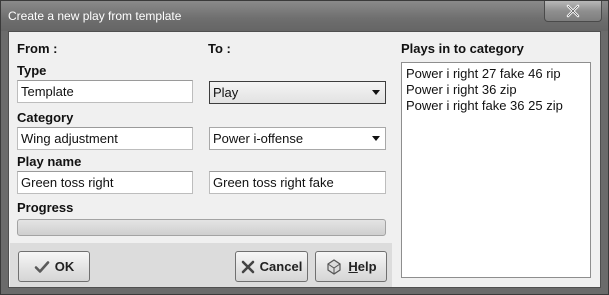 The width and height of the screenshot is (609, 295). What do you see at coordinates (49, 161) in the screenshot?
I see `play-name-label: Play name` at bounding box center [49, 161].